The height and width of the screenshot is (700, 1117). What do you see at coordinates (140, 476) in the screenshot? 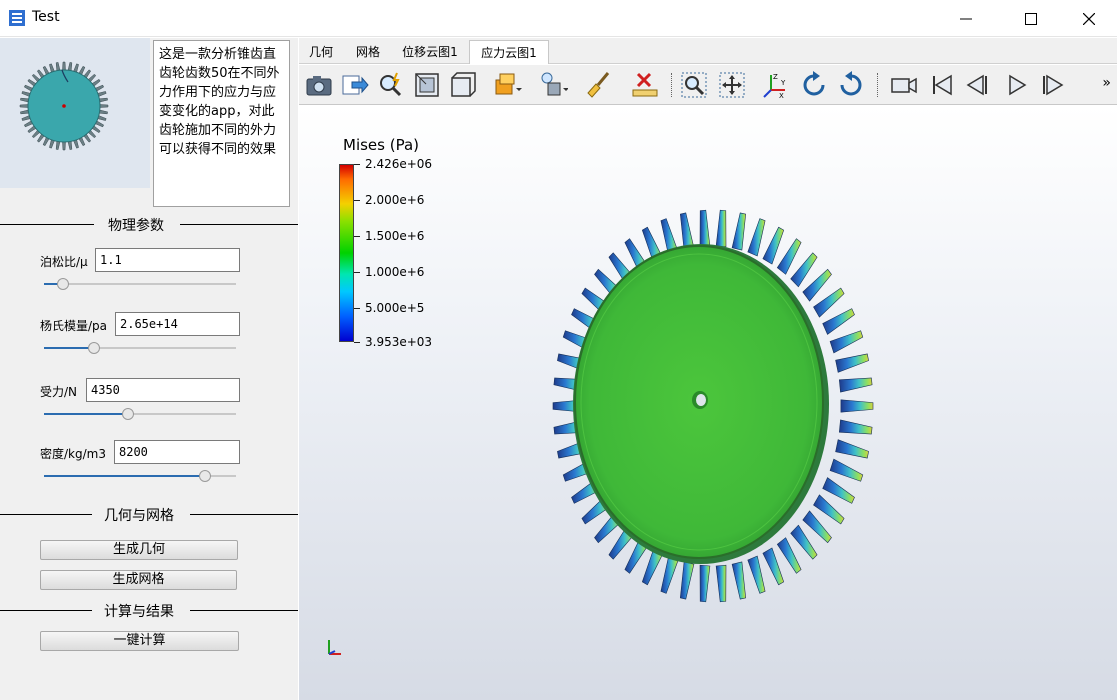
I see `density-slider` at bounding box center [140, 476].